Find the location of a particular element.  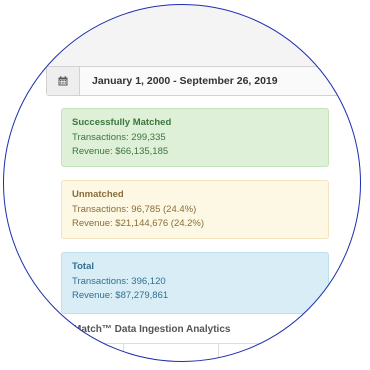

total-transactions: Transactions: 396,120 is located at coordinates (119, 281).